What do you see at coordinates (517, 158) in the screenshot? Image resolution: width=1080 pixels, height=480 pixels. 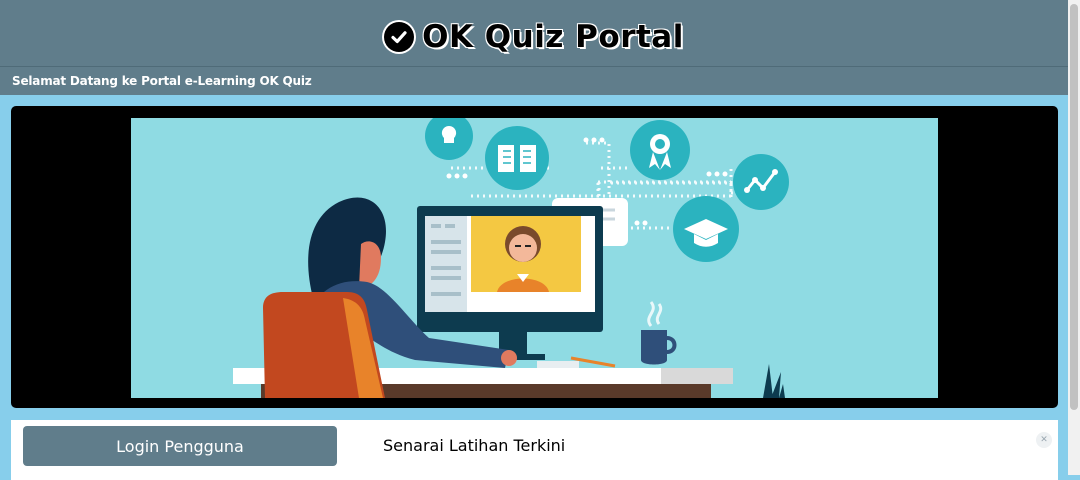 I see `book-icon` at bounding box center [517, 158].